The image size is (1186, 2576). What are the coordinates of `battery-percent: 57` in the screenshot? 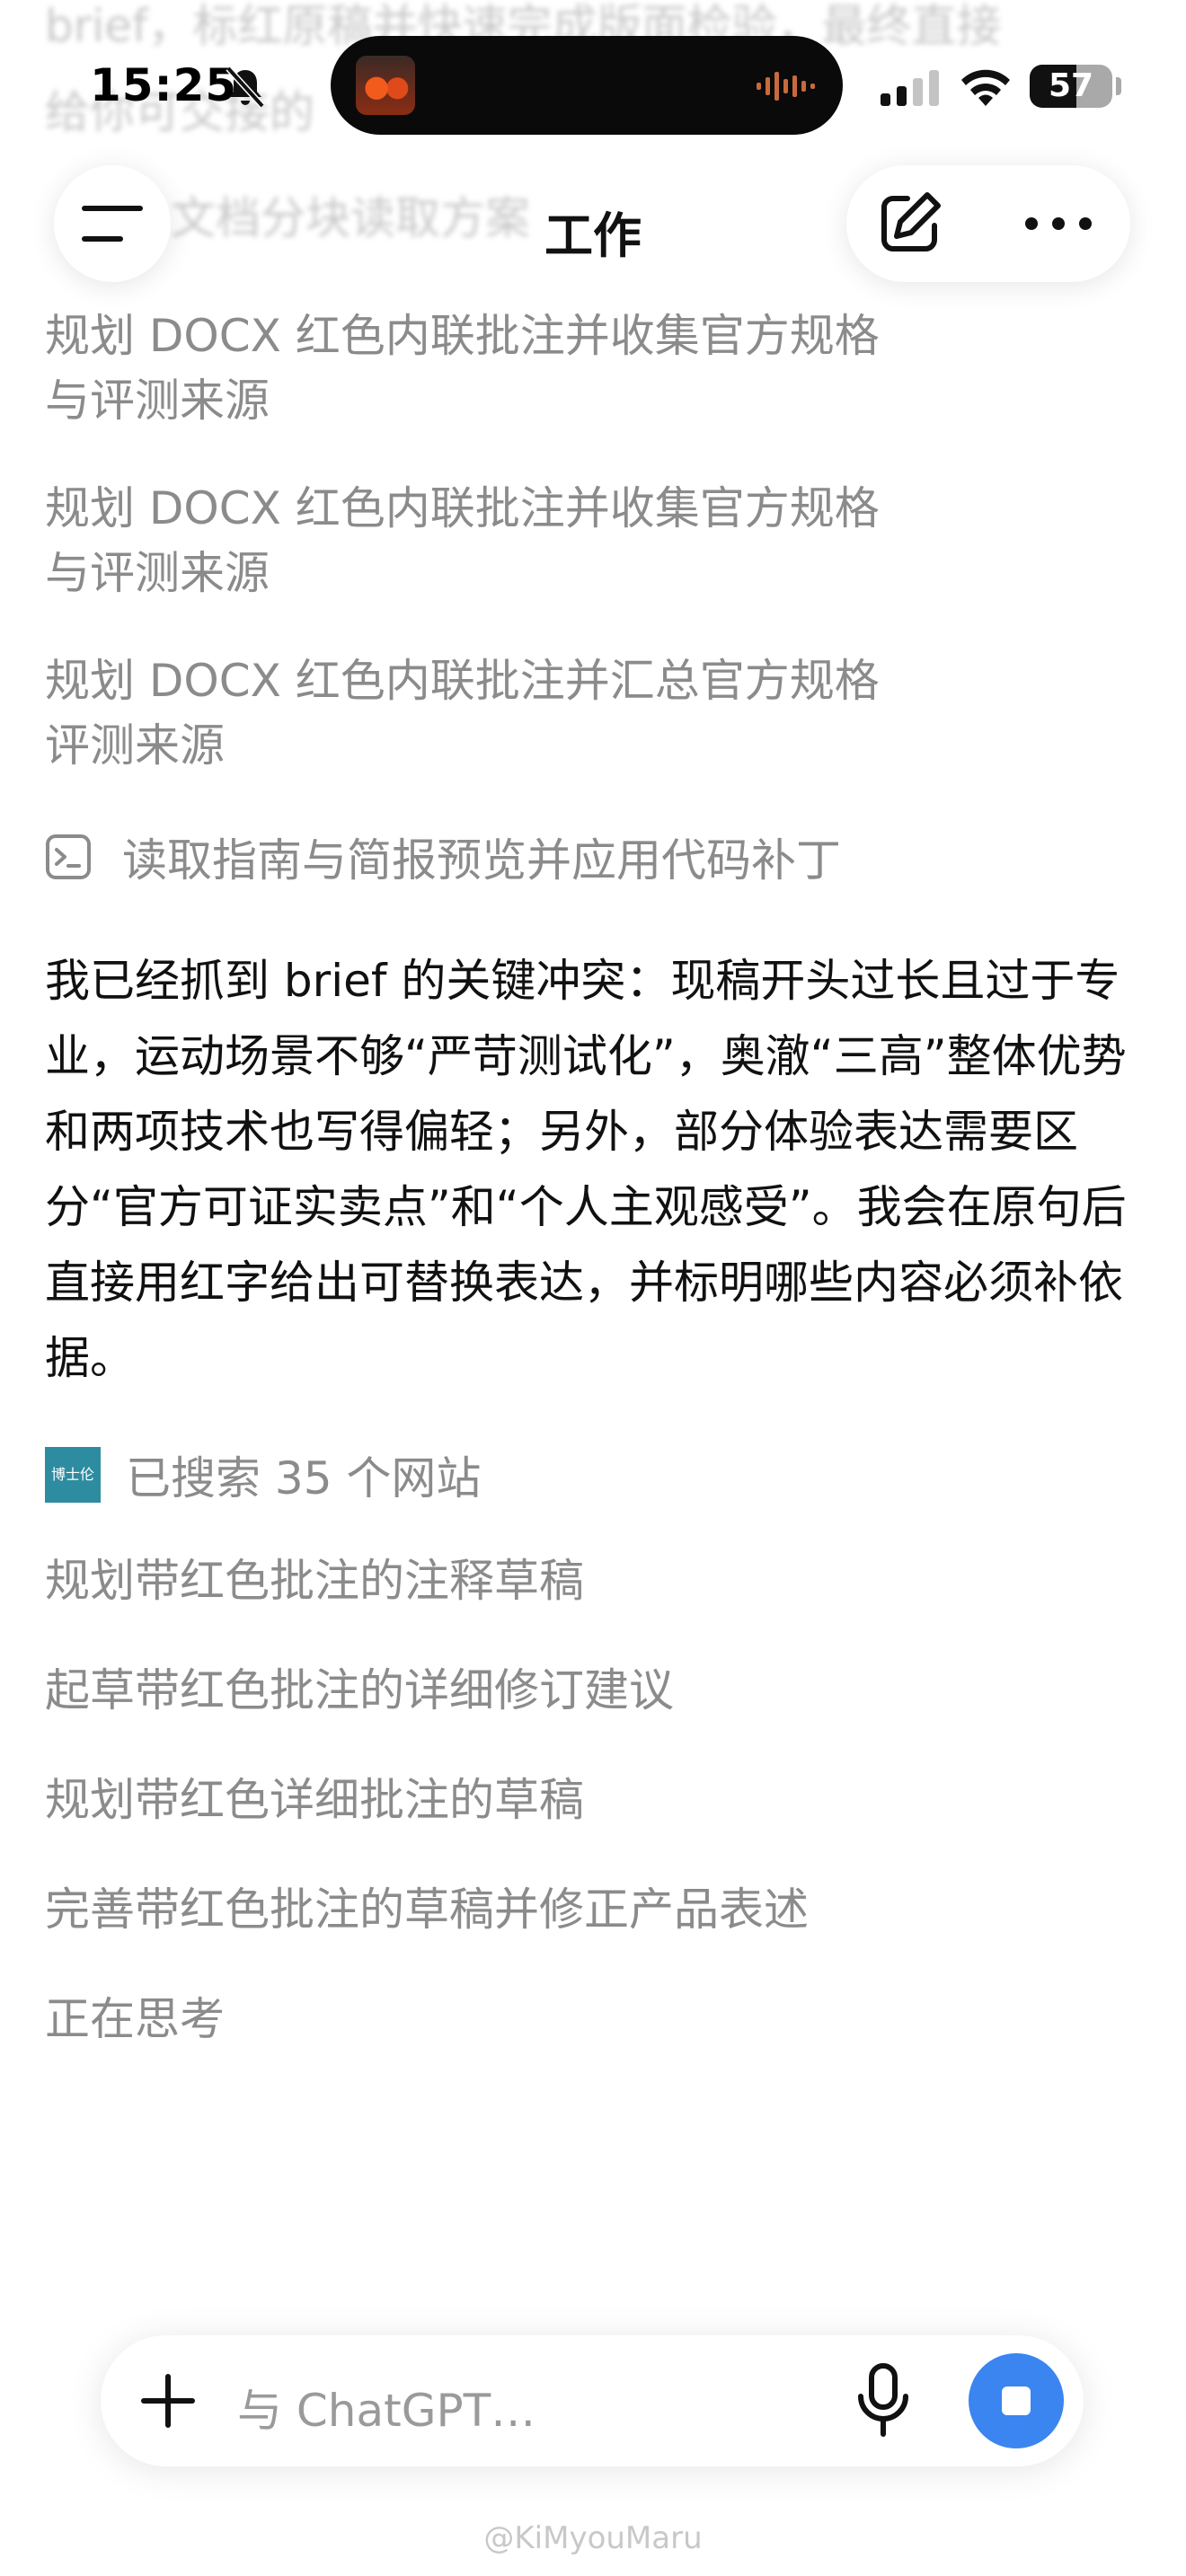 It's located at (1071, 85).